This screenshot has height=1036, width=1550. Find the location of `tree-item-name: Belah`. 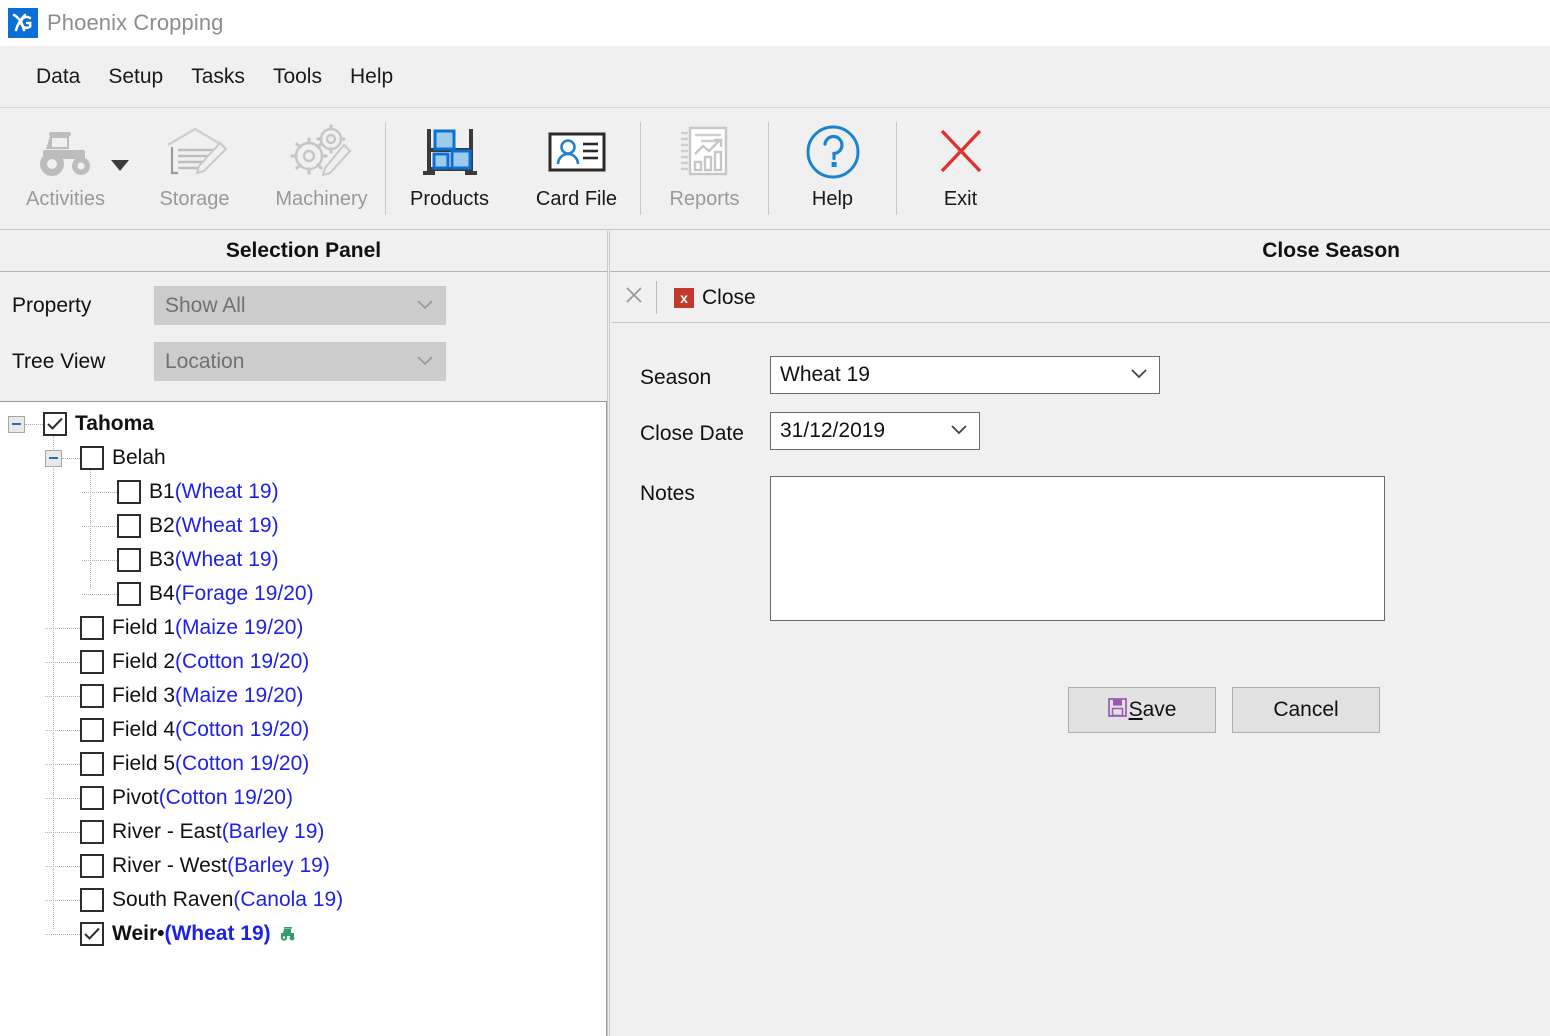

tree-item-name: Belah is located at coordinates (139, 457).